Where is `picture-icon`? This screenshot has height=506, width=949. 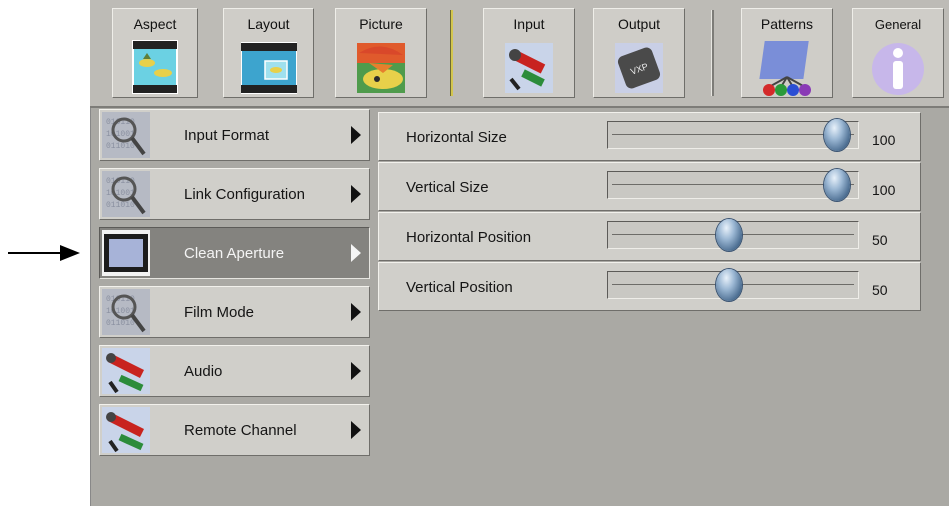 picture-icon is located at coordinates (381, 68).